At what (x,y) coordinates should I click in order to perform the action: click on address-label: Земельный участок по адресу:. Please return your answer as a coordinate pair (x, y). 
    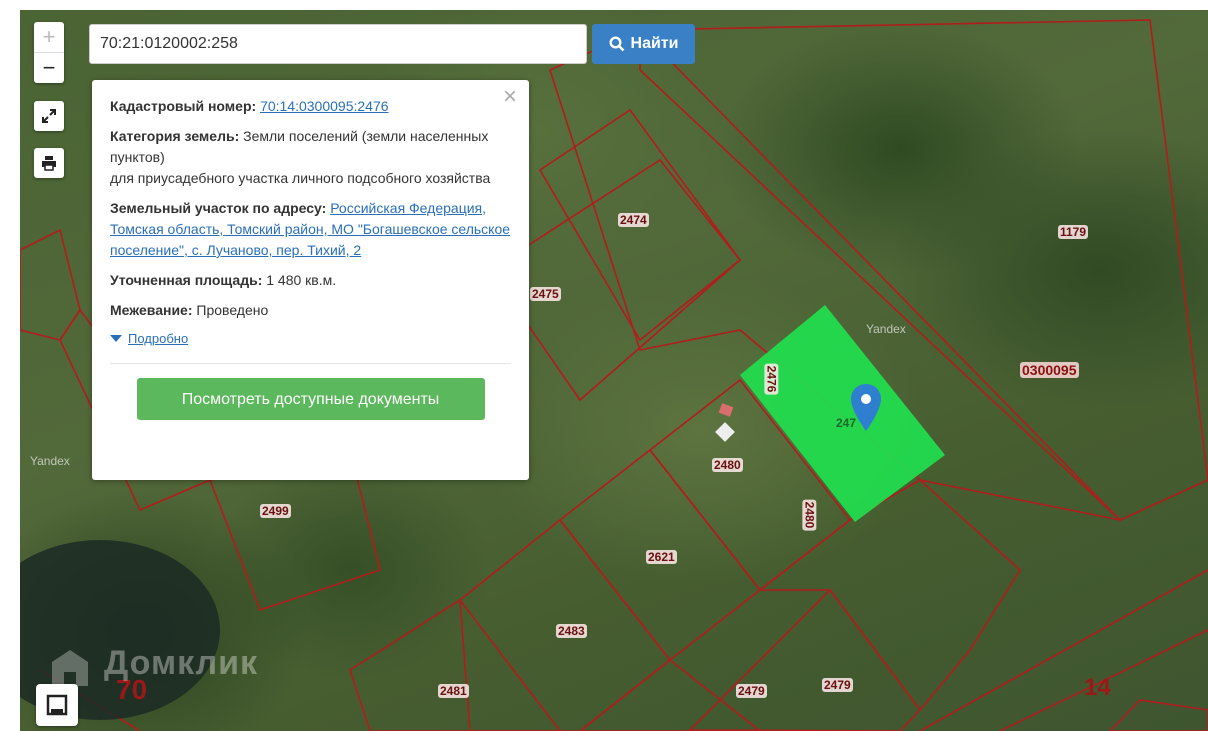
    Looking at the image, I should click on (218, 208).